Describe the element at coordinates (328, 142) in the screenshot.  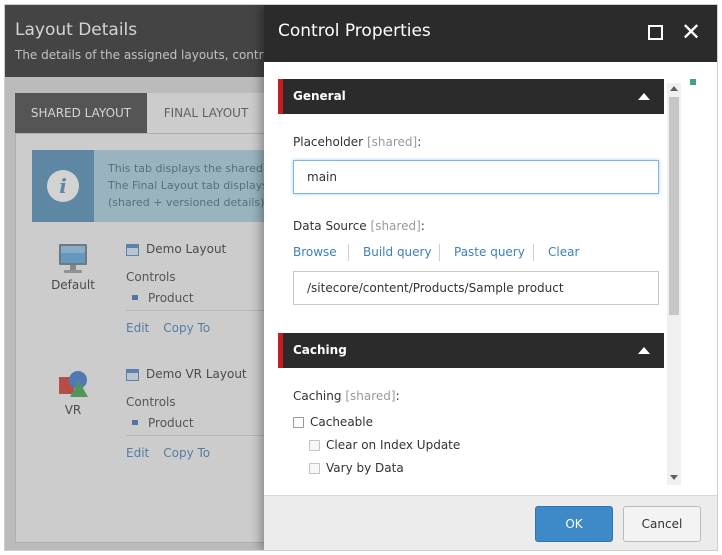
I see `placeholder-label-text: Placeholder` at that location.